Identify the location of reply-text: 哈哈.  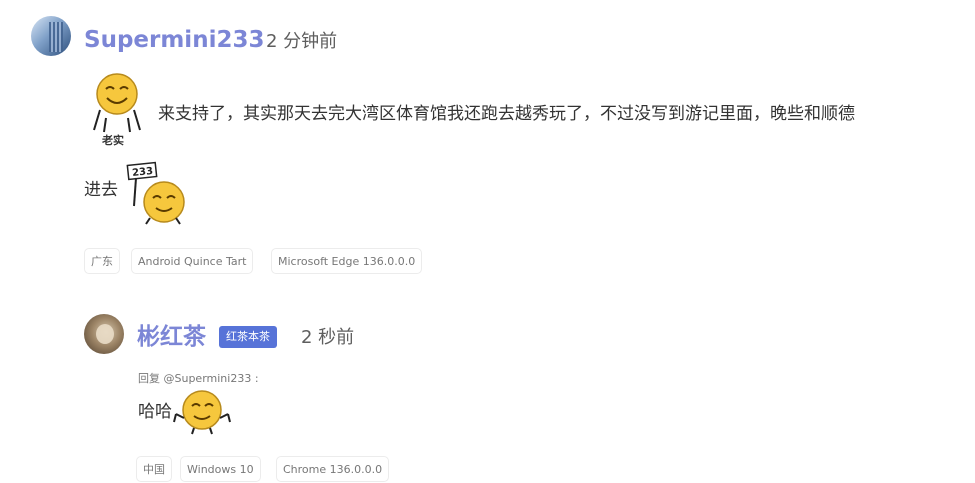
(155, 412).